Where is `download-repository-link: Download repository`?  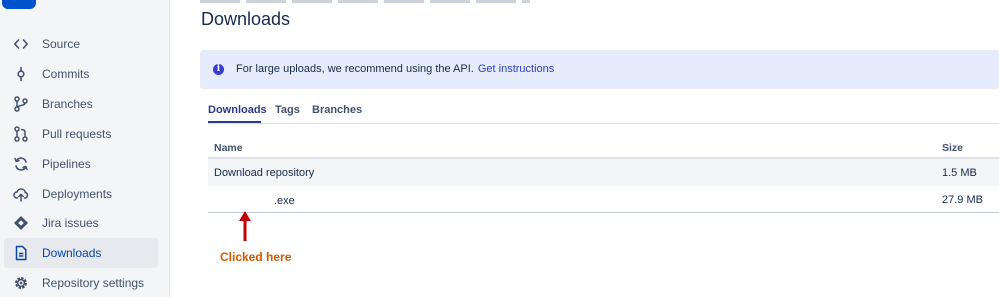
download-repository-link: Download repository is located at coordinates (264, 173).